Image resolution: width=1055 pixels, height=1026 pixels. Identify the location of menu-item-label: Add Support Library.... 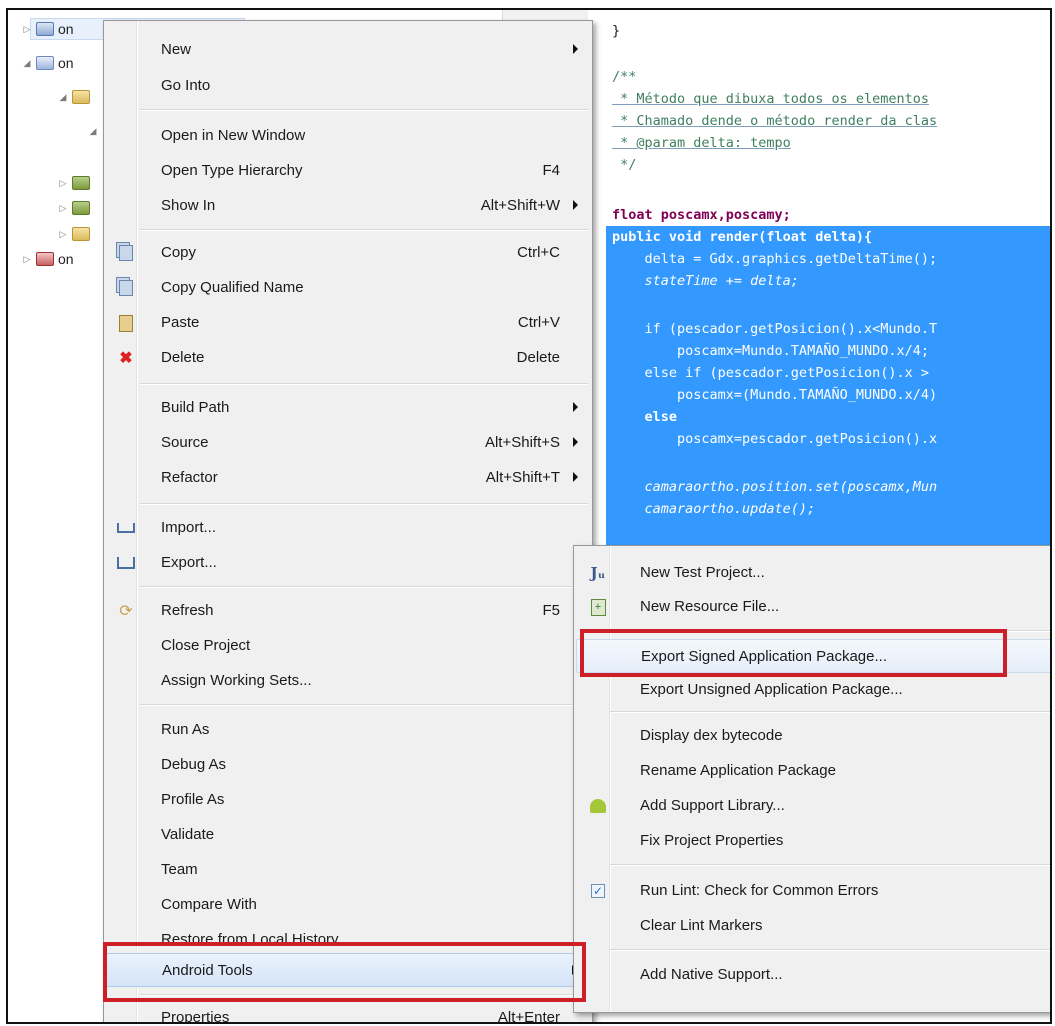
(712, 805).